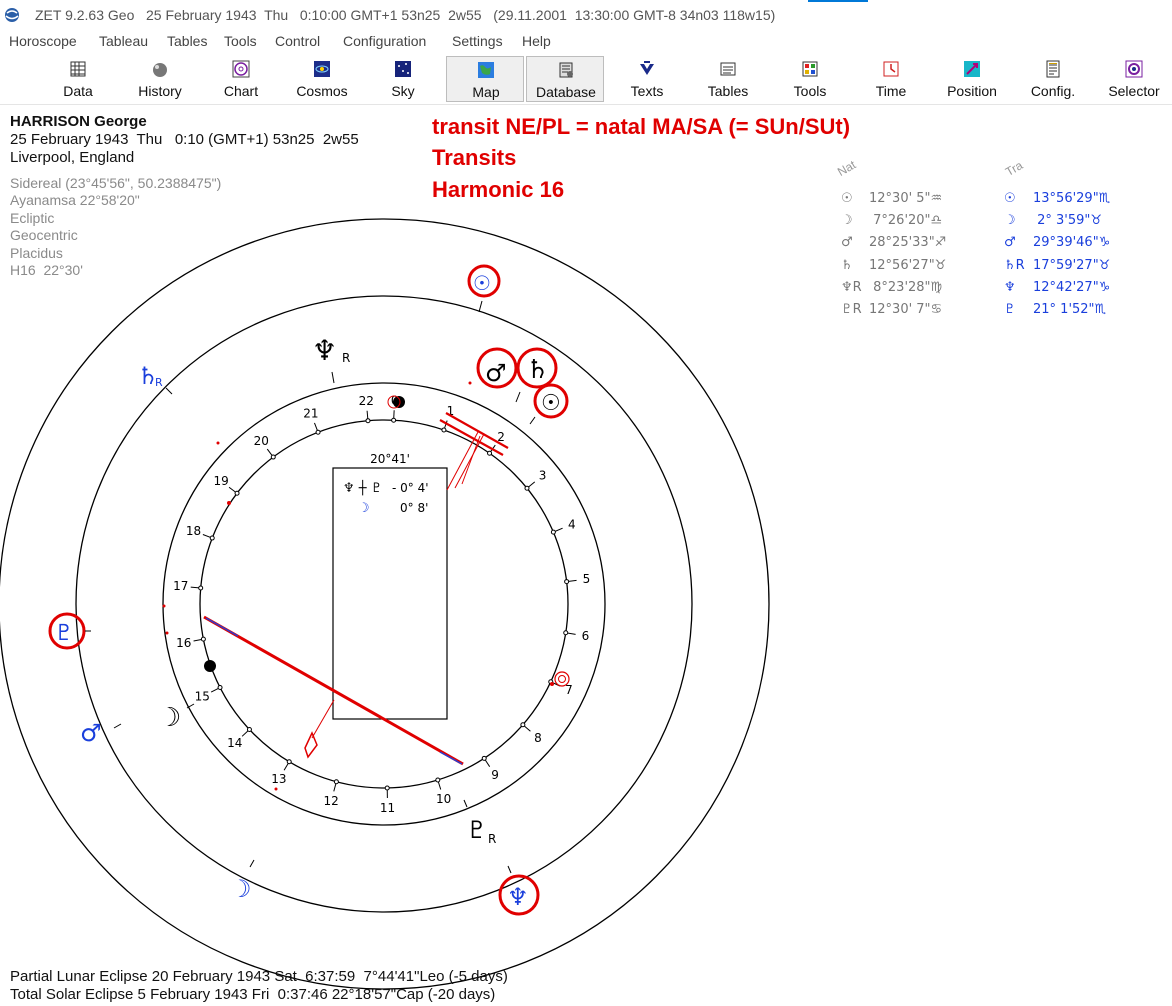  Describe the element at coordinates (851, 287) in the screenshot. I see `nat-glyph-neptune: ♆R` at that location.